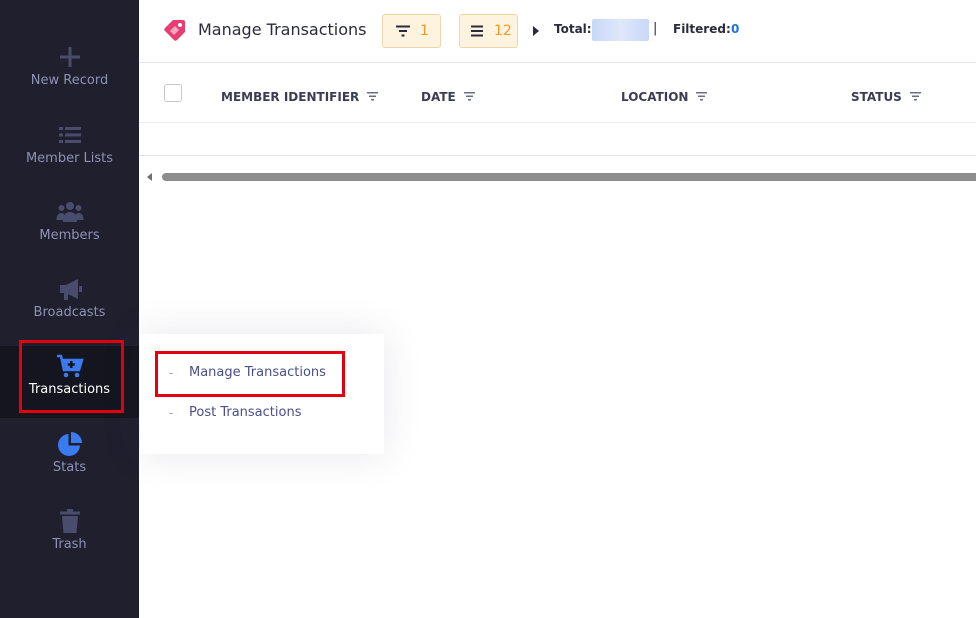 The height and width of the screenshot is (618, 976). What do you see at coordinates (69, 158) in the screenshot?
I see `sidebar-item-label: Member Lists` at bounding box center [69, 158].